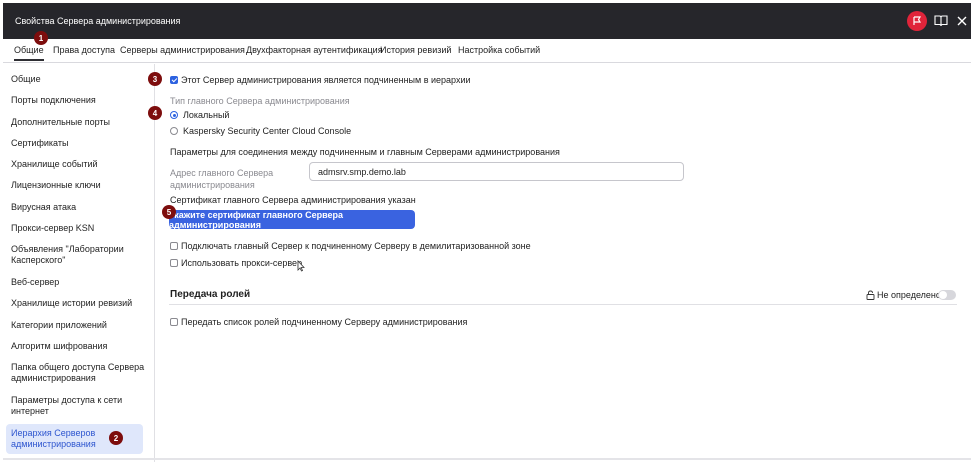 Image resolution: width=974 pixels, height=462 pixels. Describe the element at coordinates (242, 263) in the screenshot. I see `proxy-checkbox-label: Использовать прокси-сервер` at that location.